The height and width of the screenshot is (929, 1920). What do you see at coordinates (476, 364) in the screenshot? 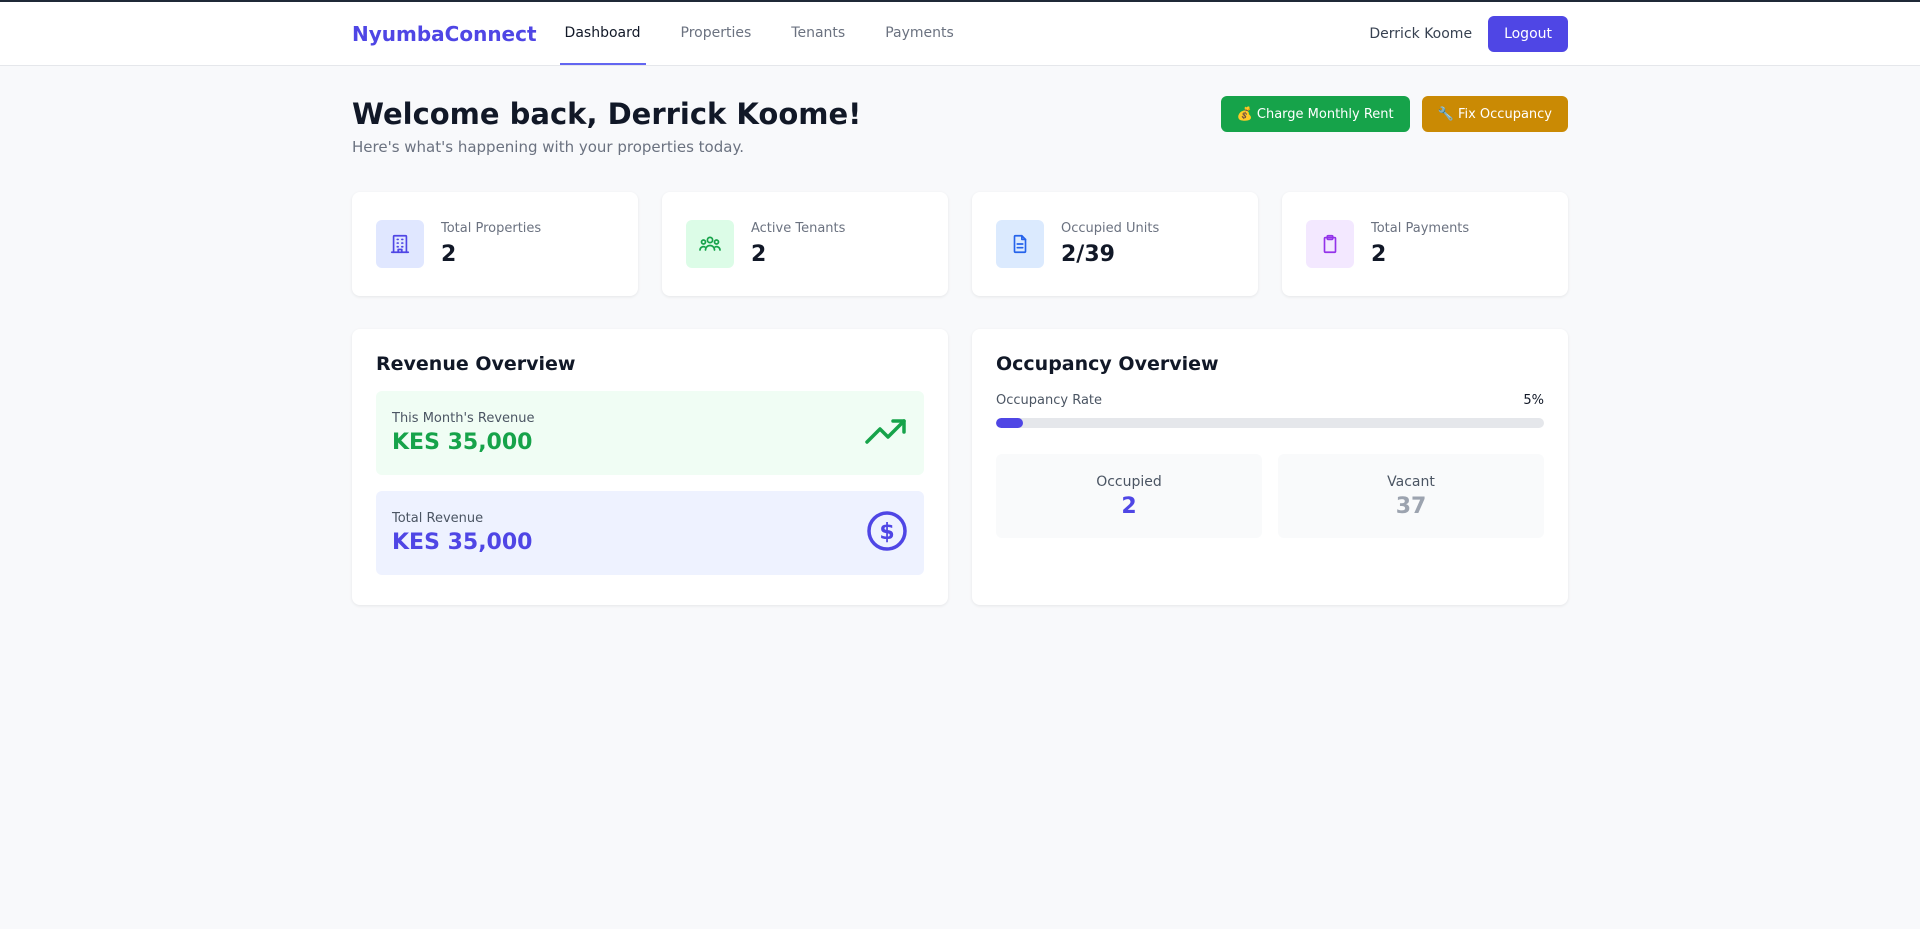
I see `revenue-overview-title: Revenue Overview` at bounding box center [476, 364].